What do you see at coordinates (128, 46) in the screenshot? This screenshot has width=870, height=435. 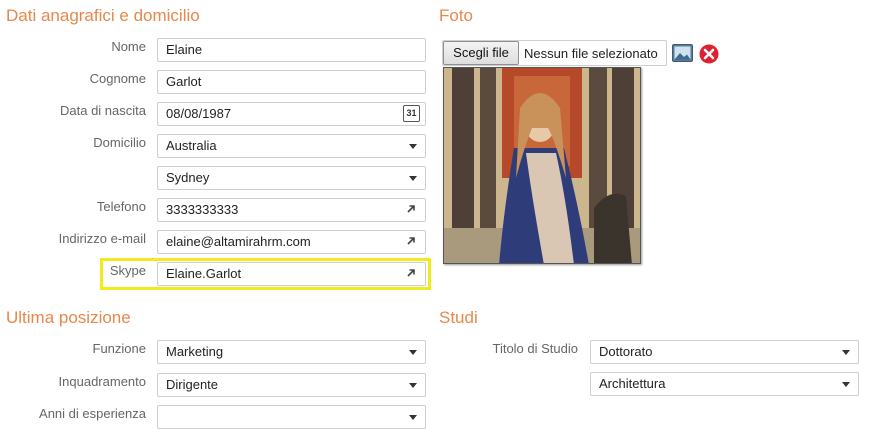 I see `name-label: Nome` at bounding box center [128, 46].